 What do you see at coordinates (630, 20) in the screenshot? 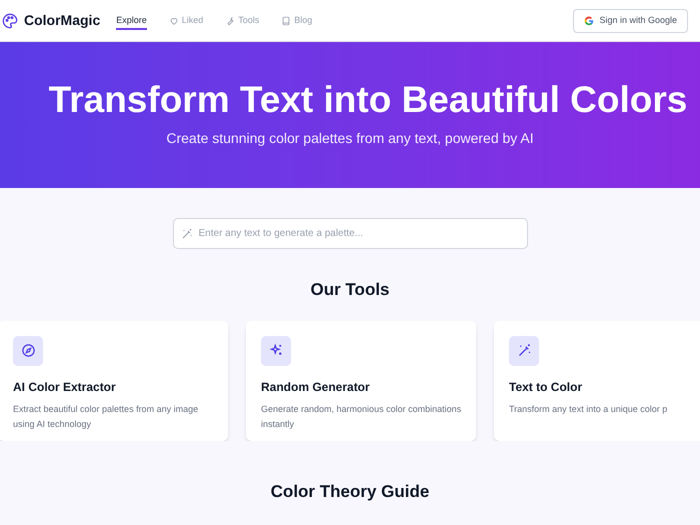
I see `google-sign-in-button: Sign in with Google` at bounding box center [630, 20].